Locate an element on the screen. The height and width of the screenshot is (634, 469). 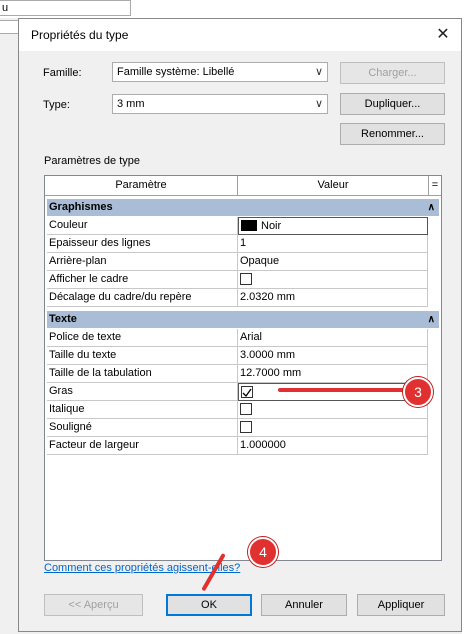
column-header-parametre: Paramètre is located at coordinates (141, 186).